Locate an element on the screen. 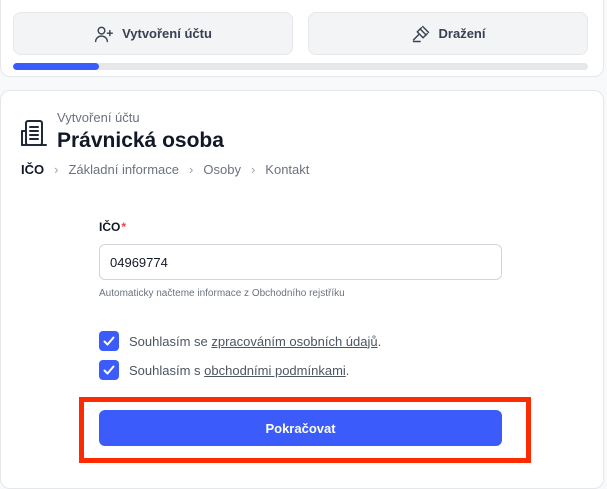  tab-auction: Dražení is located at coordinates (448, 33).